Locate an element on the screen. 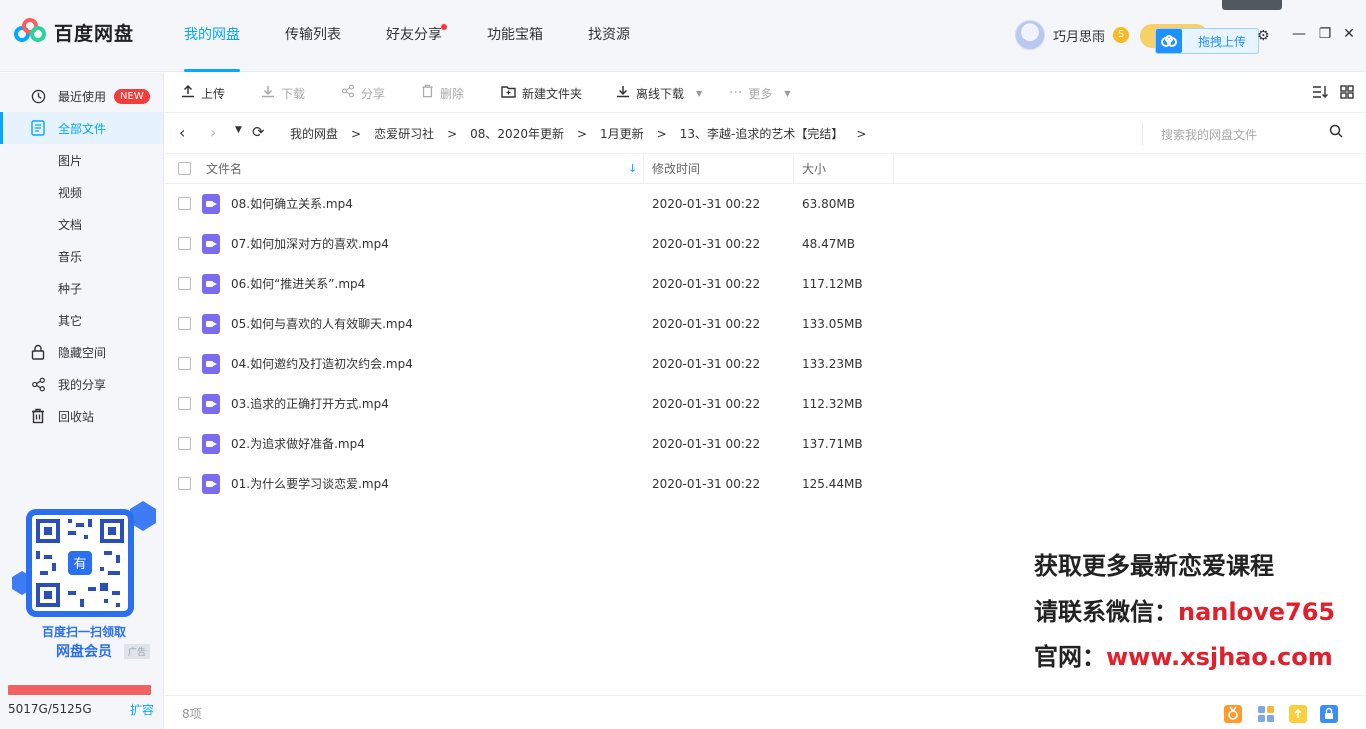 This screenshot has height=729, width=1366. share-button: 分享 is located at coordinates (363, 93).